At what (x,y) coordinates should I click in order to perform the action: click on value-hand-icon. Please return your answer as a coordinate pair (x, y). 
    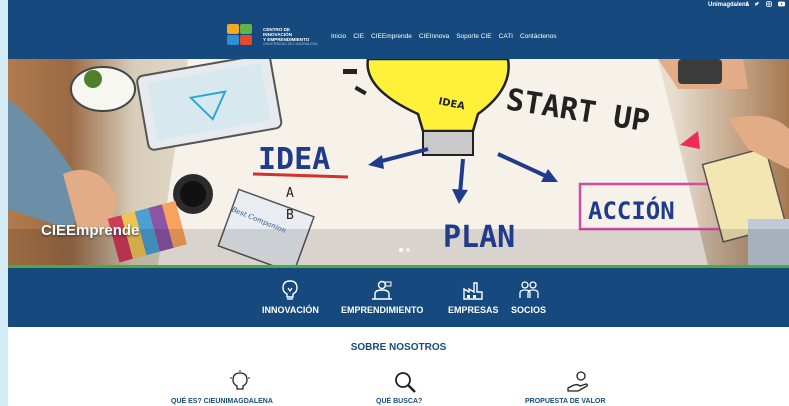
    Looking at the image, I should click on (578, 382).